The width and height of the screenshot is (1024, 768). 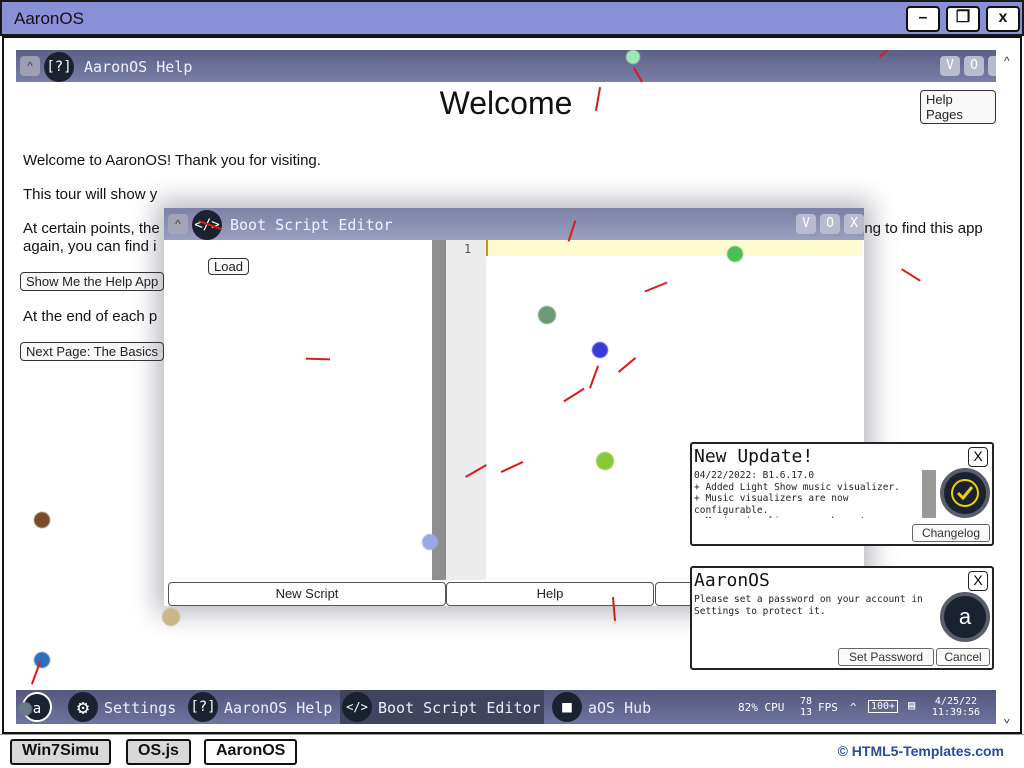 I want to click on cpu-readout: 82% CPU, so click(x=761, y=707).